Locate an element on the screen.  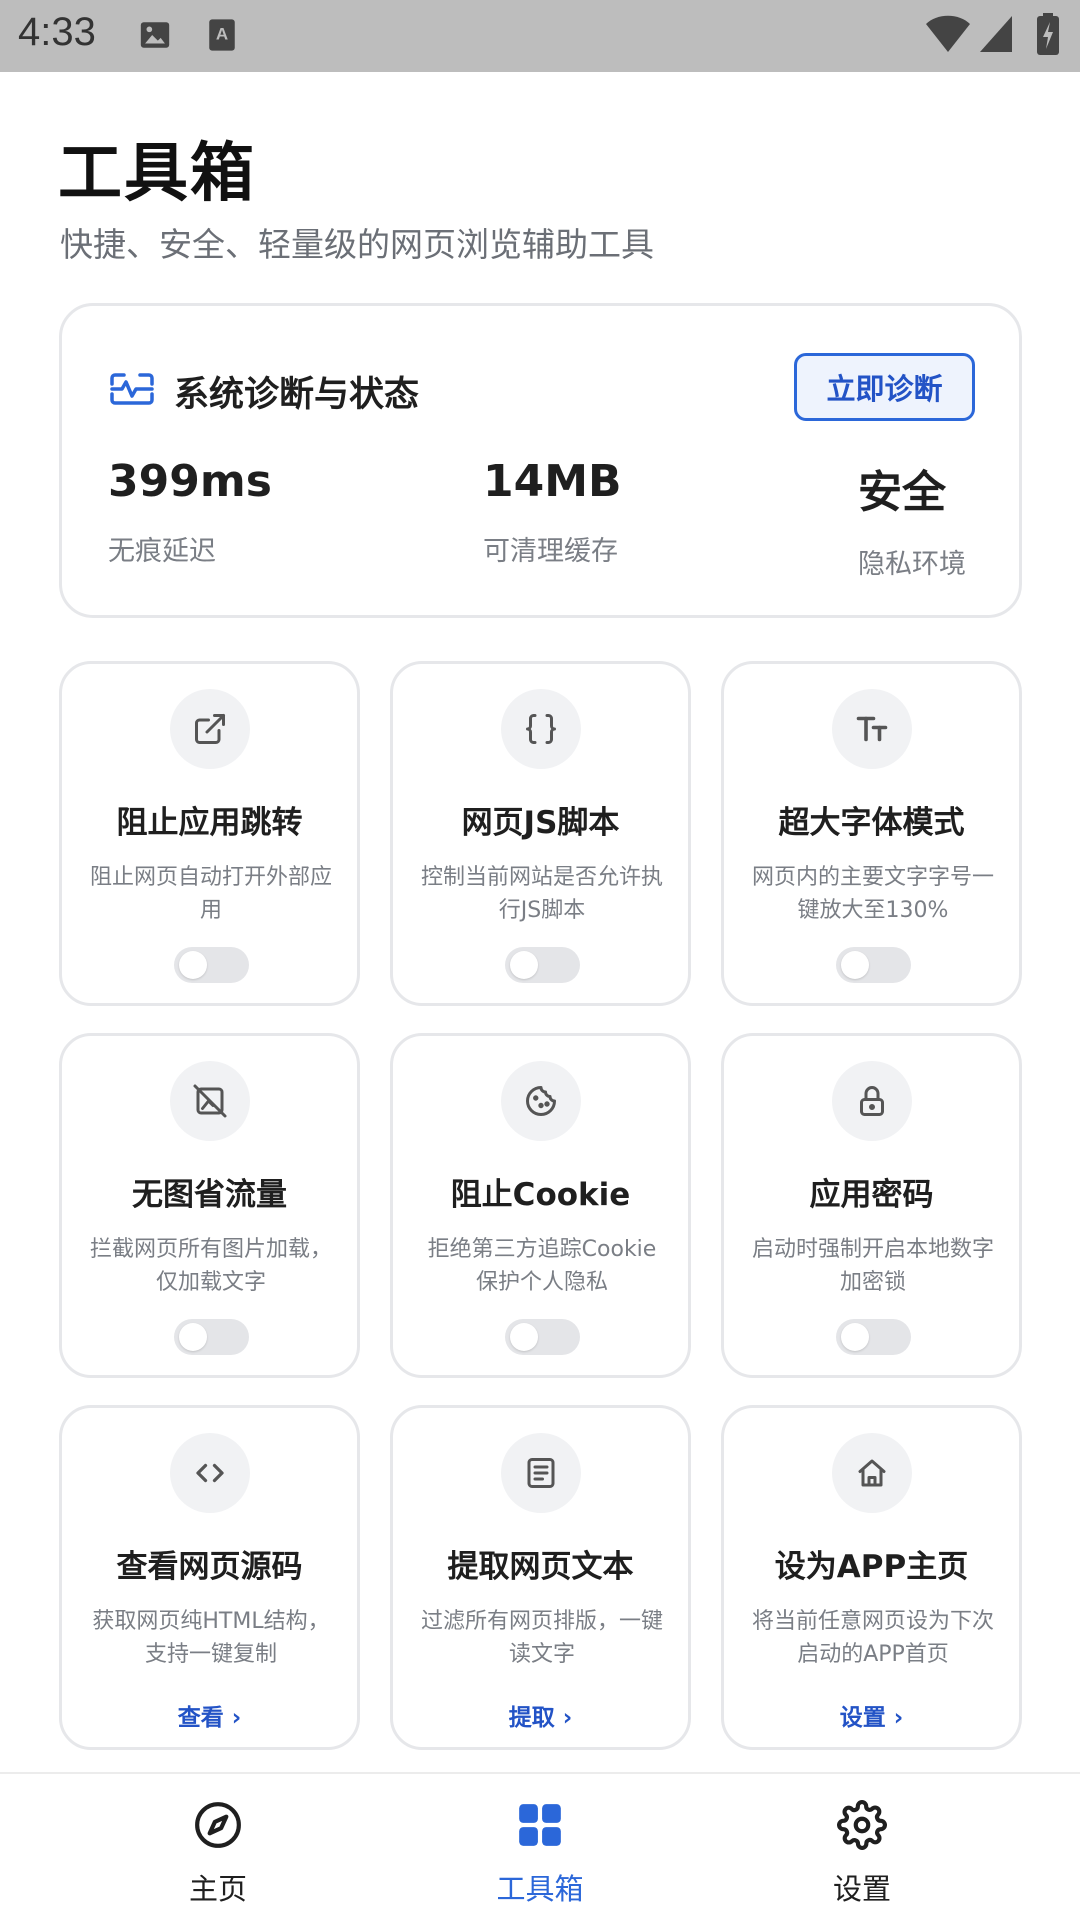
diagnose-now-button: 立即诊断 is located at coordinates (884, 387).